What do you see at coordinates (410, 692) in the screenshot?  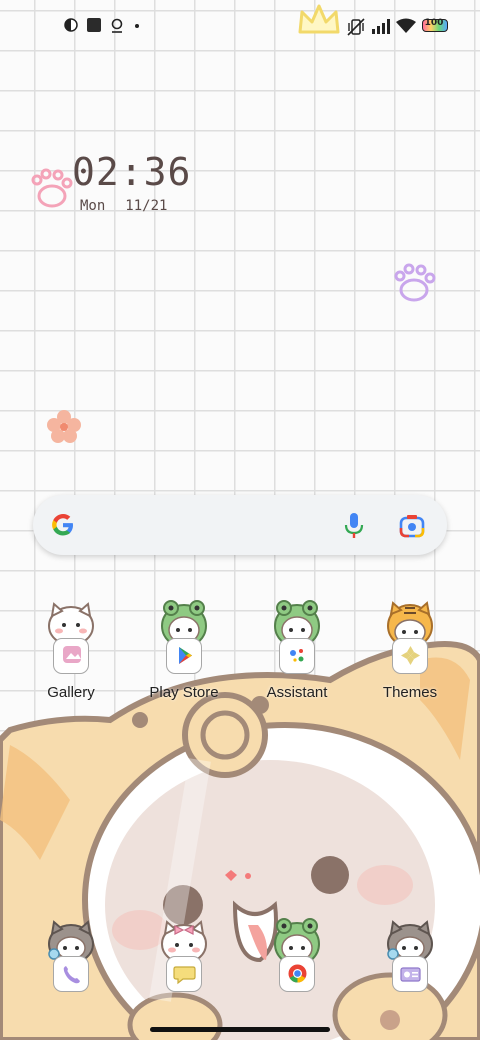 I see `app-themes-label: Themes` at bounding box center [410, 692].